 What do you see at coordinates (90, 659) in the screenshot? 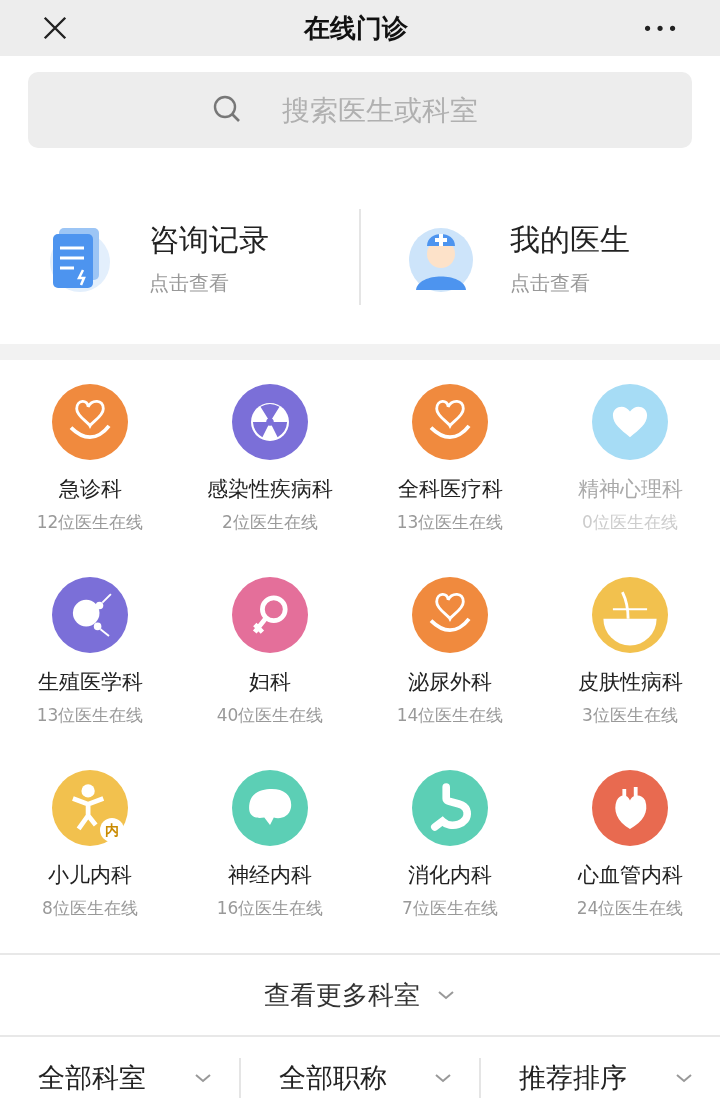
I see `department-item: 生殖医学科 13位医生在线` at bounding box center [90, 659].